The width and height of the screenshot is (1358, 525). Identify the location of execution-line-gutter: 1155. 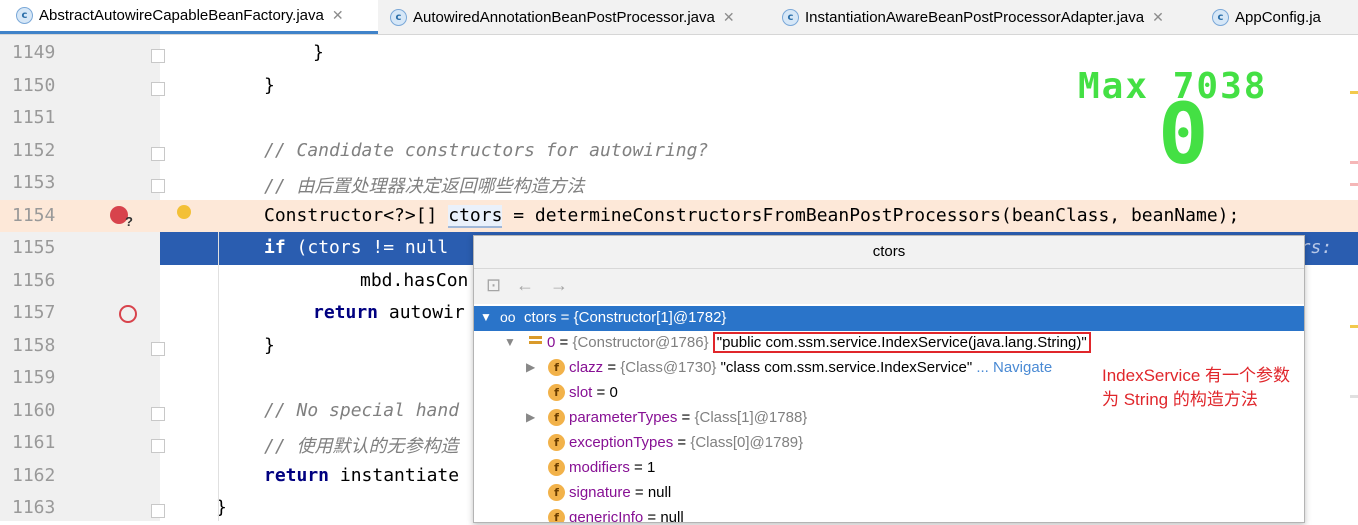
(80, 248).